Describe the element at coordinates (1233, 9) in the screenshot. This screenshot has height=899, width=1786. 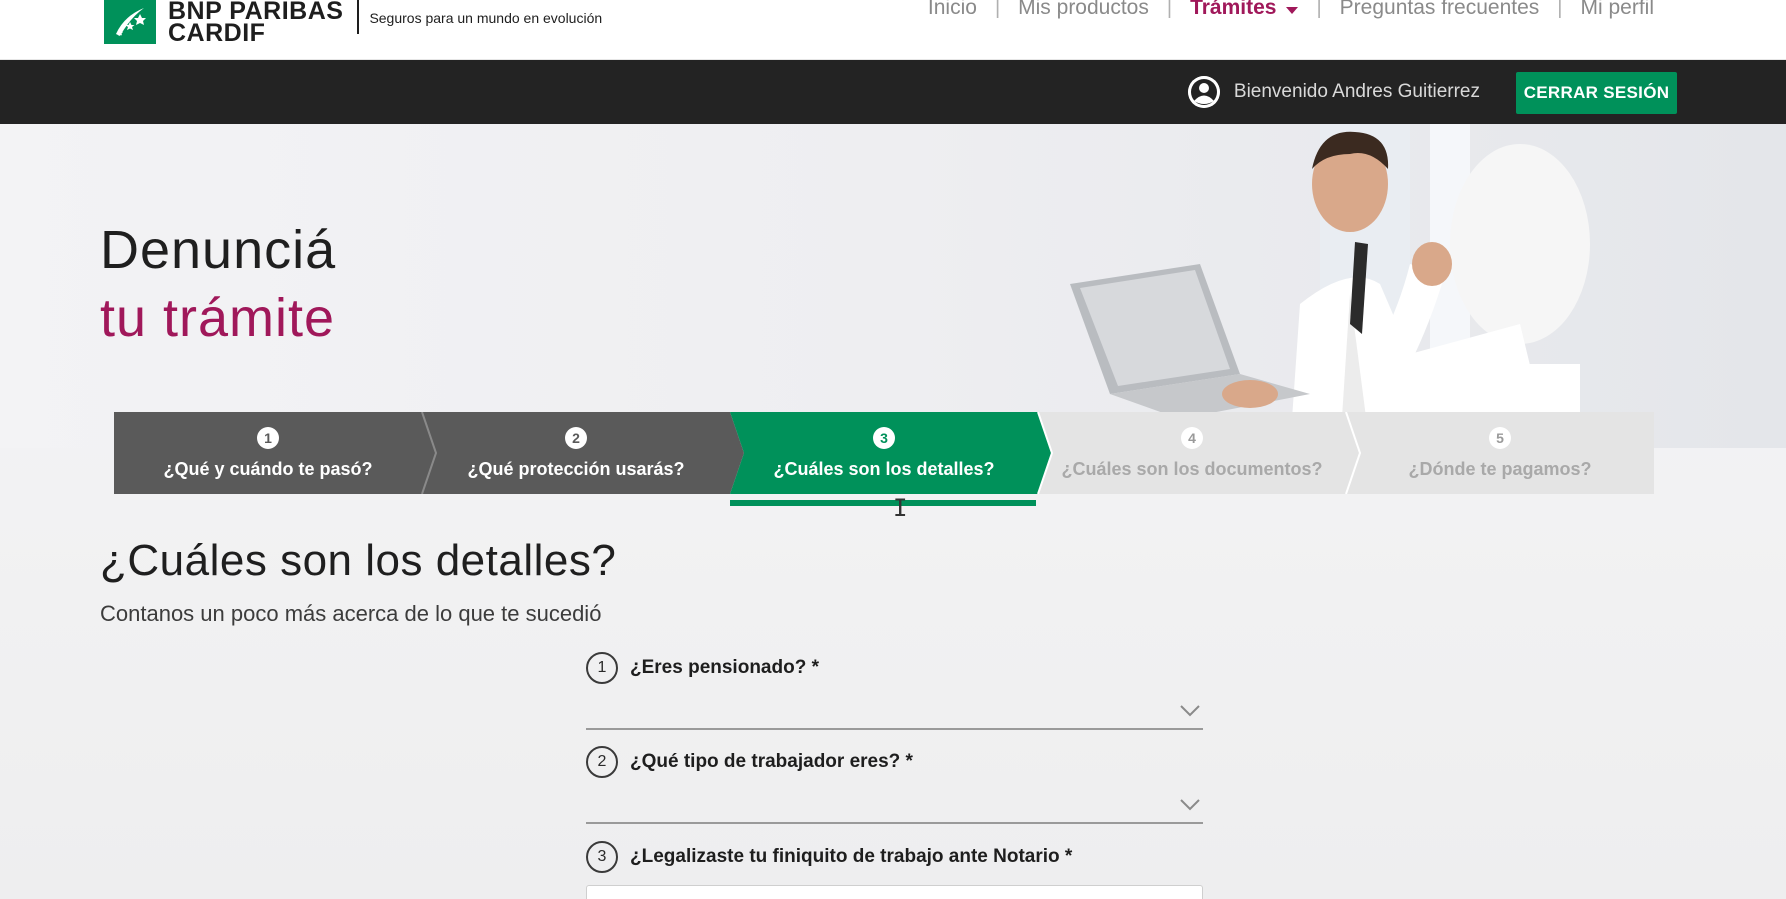
I see `nav-item-tramites-label: Trámites` at that location.